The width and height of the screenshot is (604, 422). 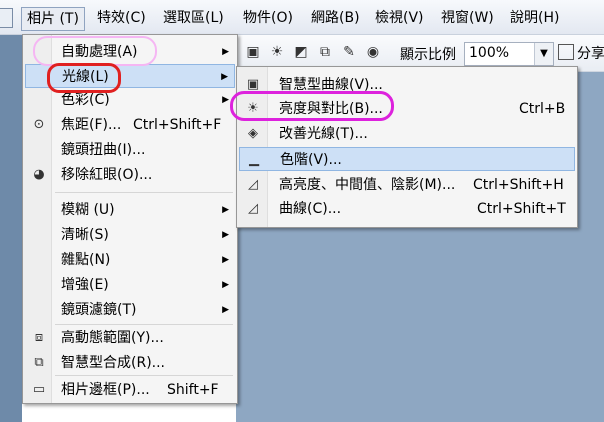 I want to click on menu-item-label: 雜點(N), so click(x=86, y=260).